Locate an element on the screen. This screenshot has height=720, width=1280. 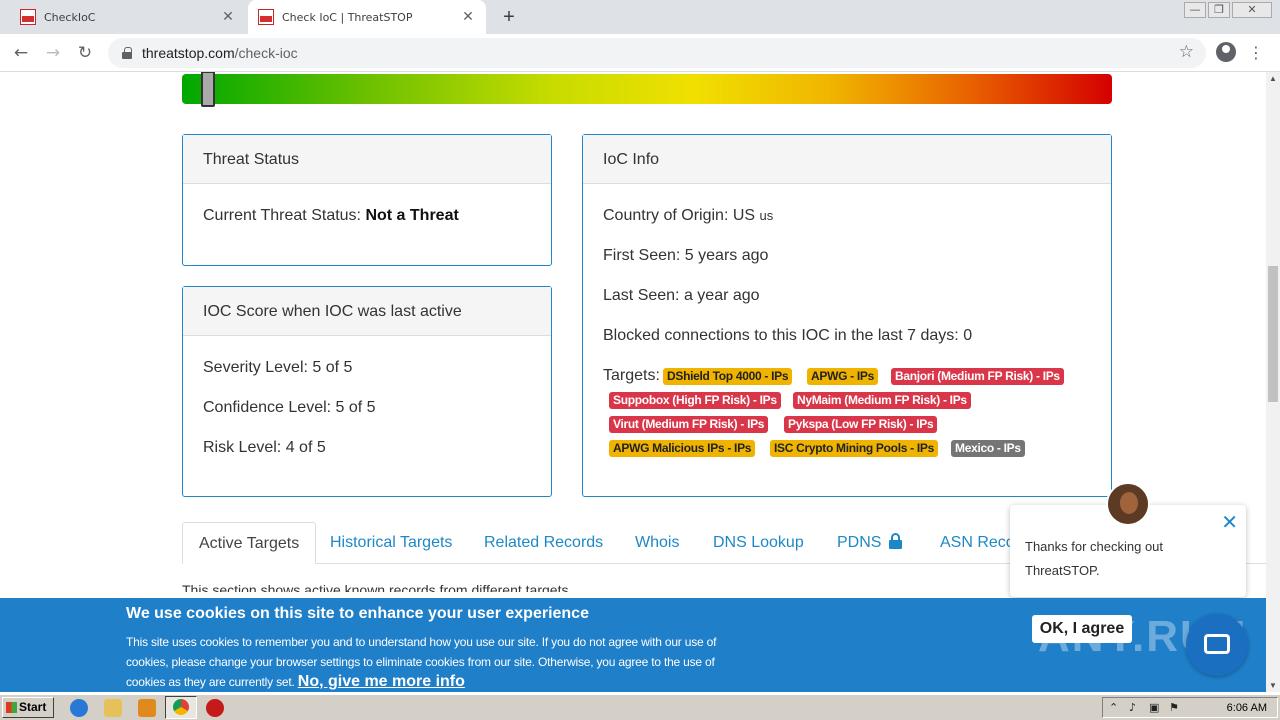
country-of-origin: Country of Origin: US us is located at coordinates (688, 216).